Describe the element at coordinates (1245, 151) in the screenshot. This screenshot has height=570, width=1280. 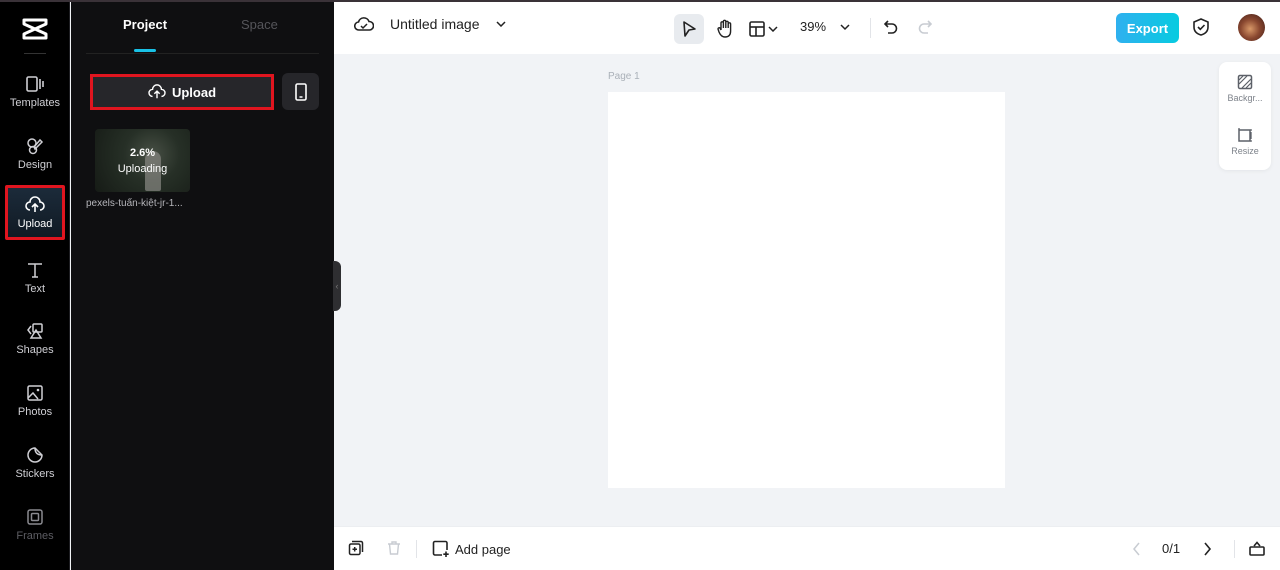
I see `resize-tool-label: Resize` at that location.